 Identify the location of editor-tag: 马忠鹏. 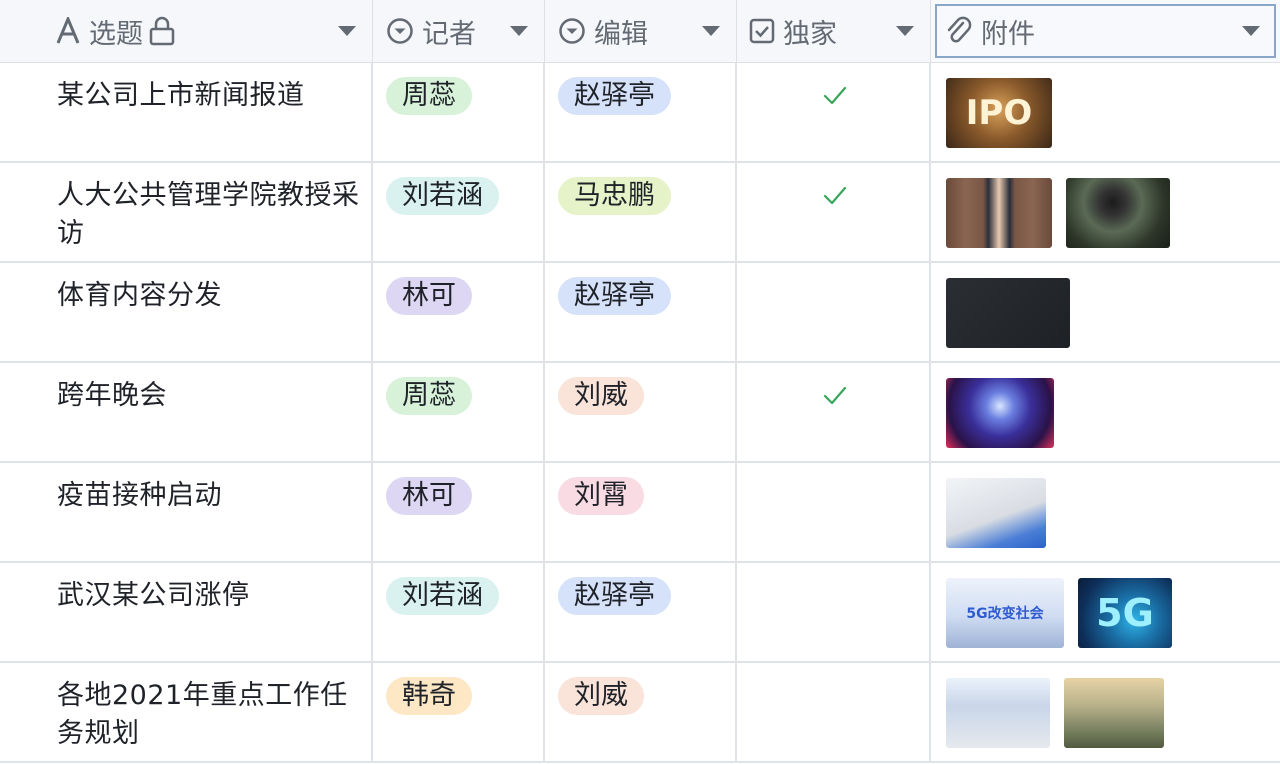
(614, 196).